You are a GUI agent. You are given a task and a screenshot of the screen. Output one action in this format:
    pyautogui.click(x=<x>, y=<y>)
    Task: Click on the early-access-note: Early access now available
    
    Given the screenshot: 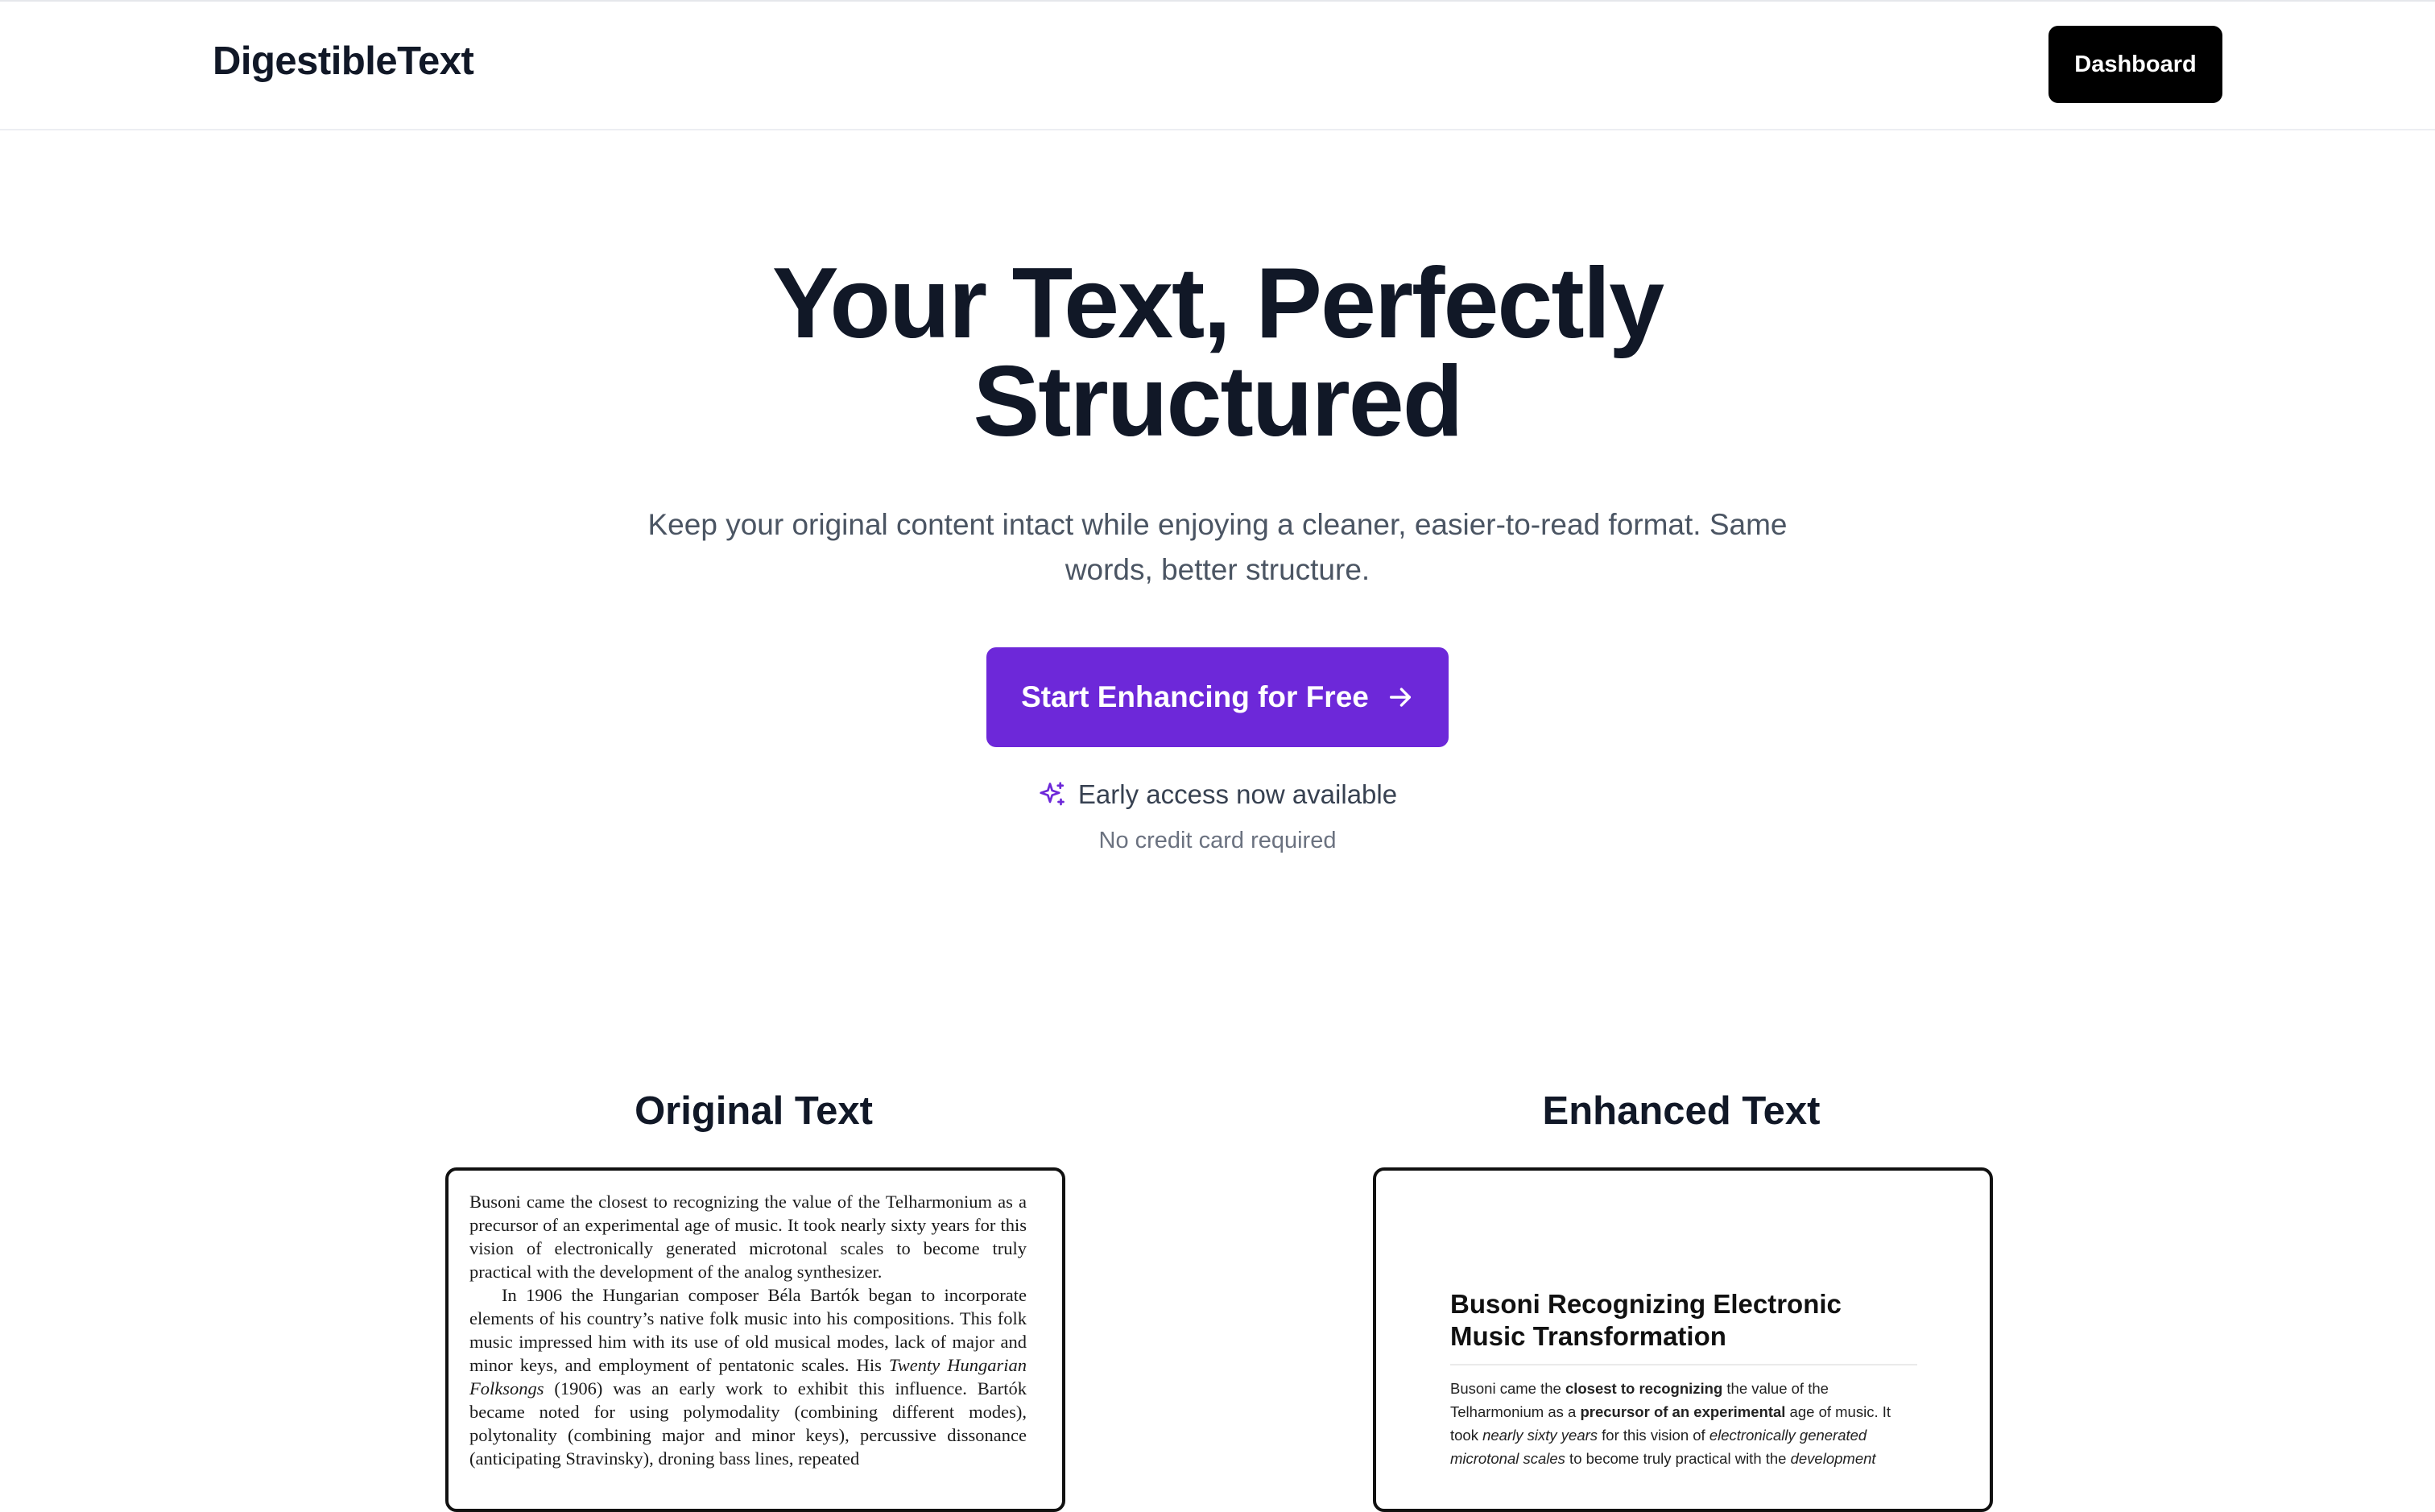 What is the action you would take?
    pyautogui.click(x=1217, y=794)
    